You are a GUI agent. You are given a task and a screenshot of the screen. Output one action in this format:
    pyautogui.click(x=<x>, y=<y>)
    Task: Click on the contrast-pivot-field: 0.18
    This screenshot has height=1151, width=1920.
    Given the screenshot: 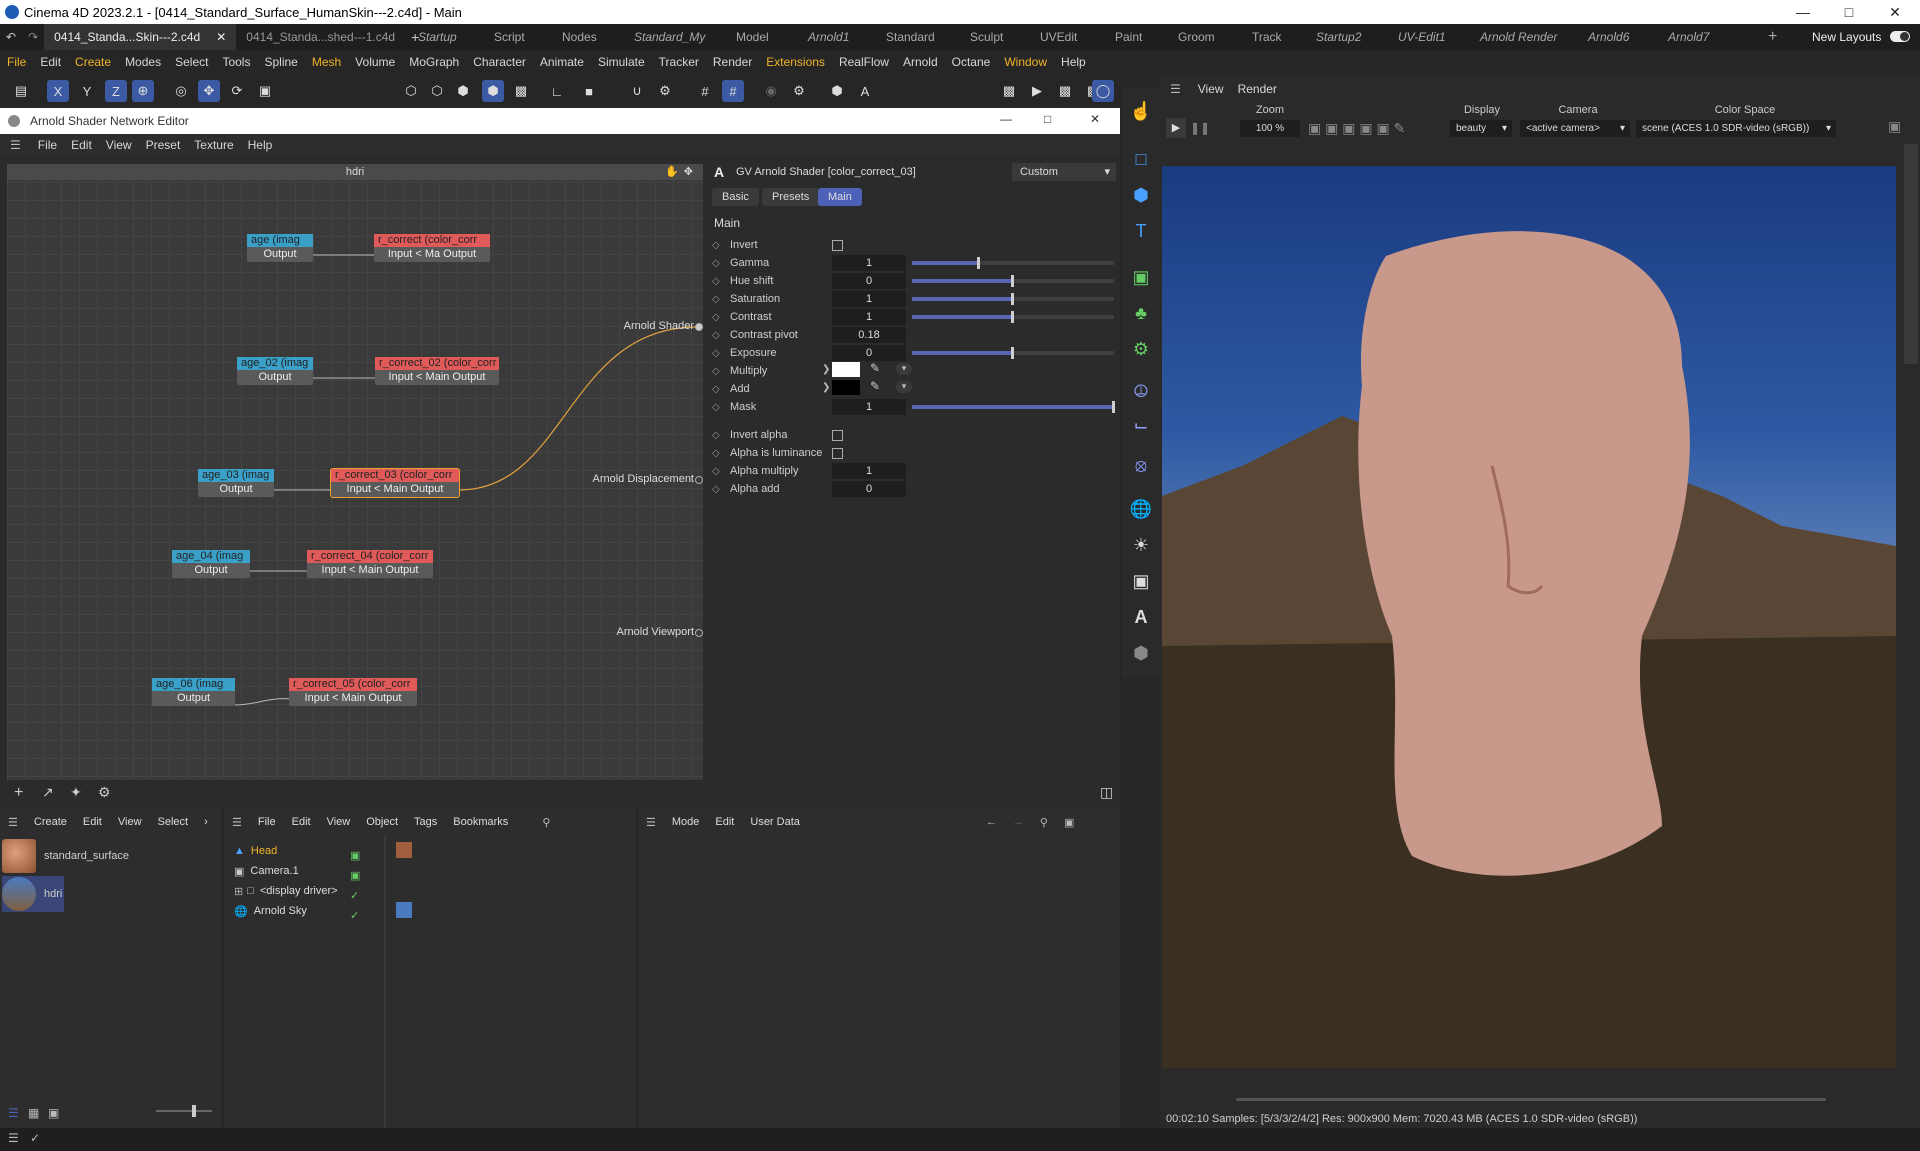 What is the action you would take?
    pyautogui.click(x=869, y=335)
    